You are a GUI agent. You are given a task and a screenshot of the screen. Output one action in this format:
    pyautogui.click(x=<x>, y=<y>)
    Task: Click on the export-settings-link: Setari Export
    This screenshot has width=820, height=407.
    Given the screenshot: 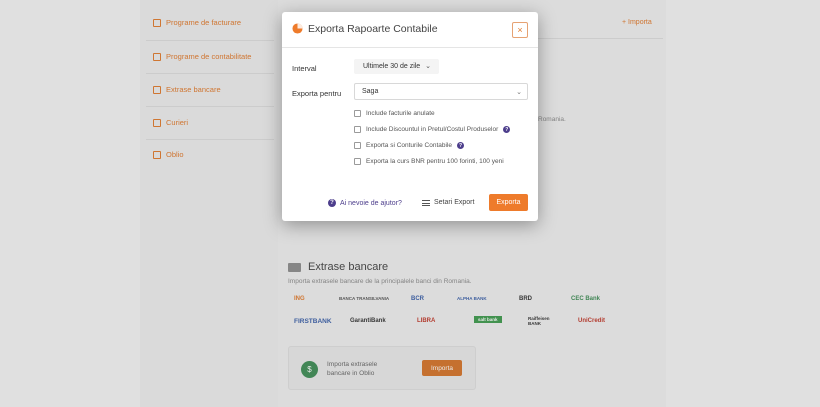 What is the action you would take?
    pyautogui.click(x=448, y=202)
    